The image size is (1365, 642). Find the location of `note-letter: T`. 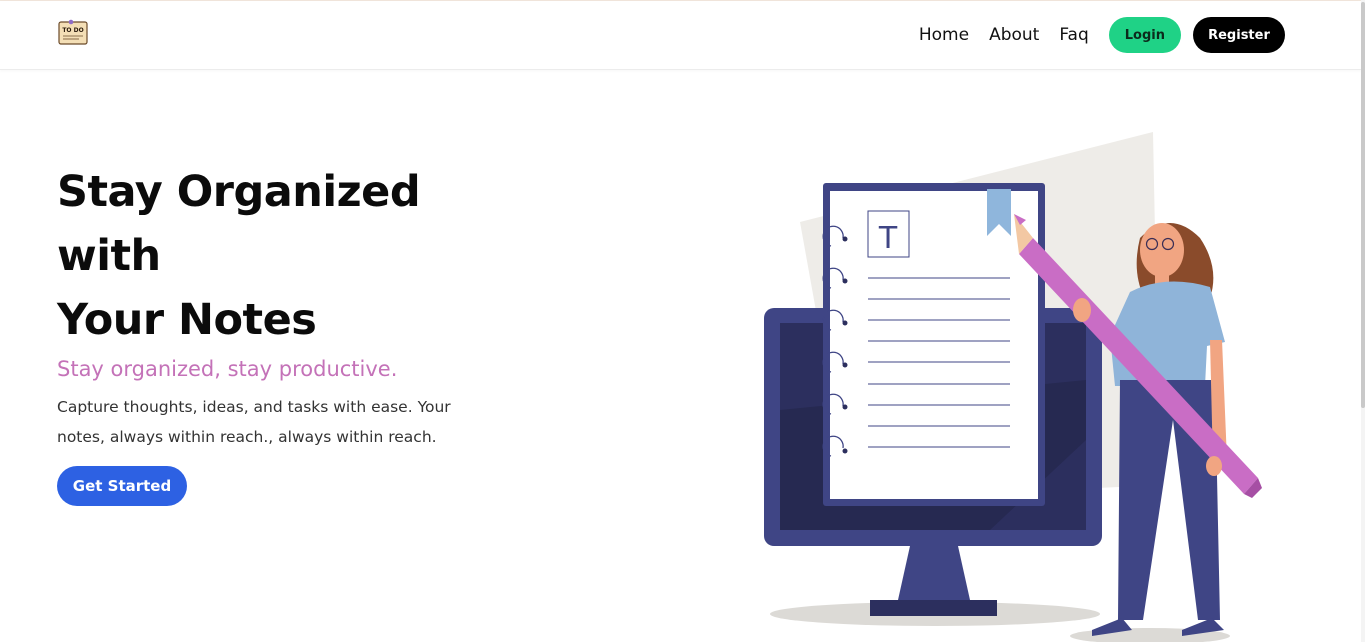

note-letter: T is located at coordinates (888, 238).